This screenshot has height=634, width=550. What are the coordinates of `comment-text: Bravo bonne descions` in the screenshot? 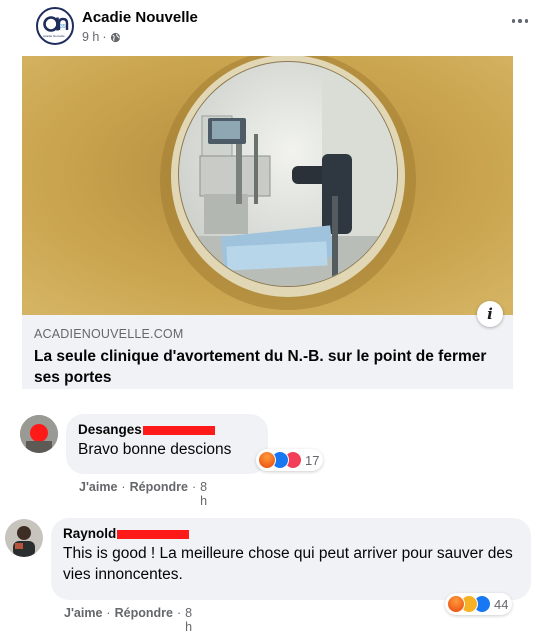 It's located at (155, 449).